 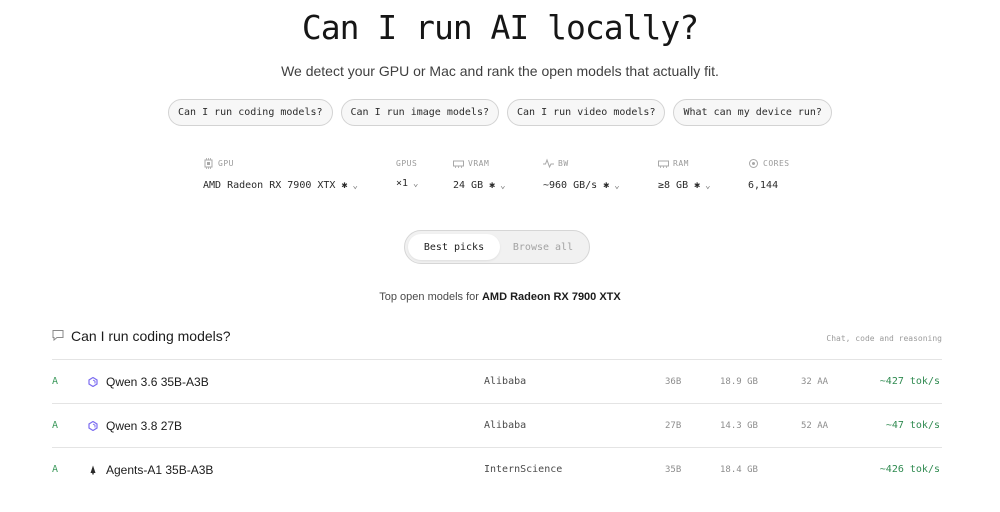 I want to click on spec-cores-value: 6,144, so click(x=763, y=185).